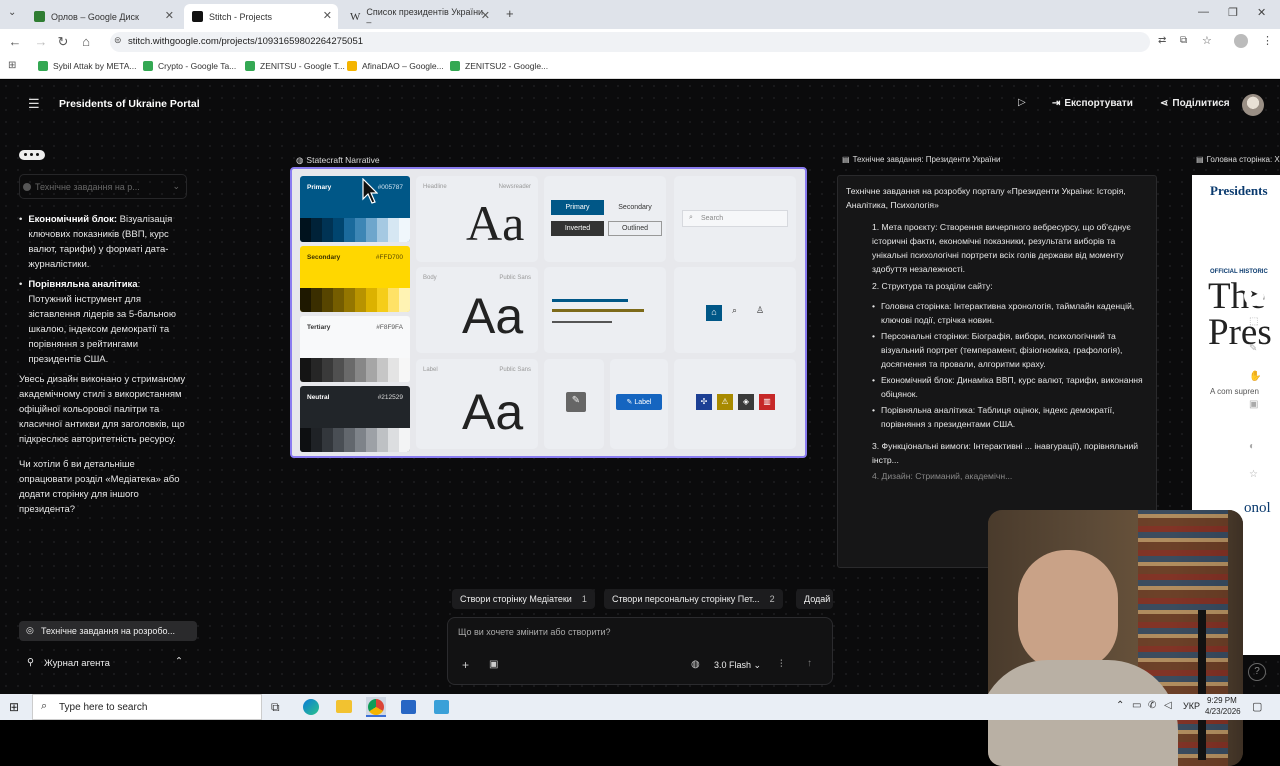  What do you see at coordinates (41, 41) in the screenshot?
I see `forward-icon: →` at bounding box center [41, 41].